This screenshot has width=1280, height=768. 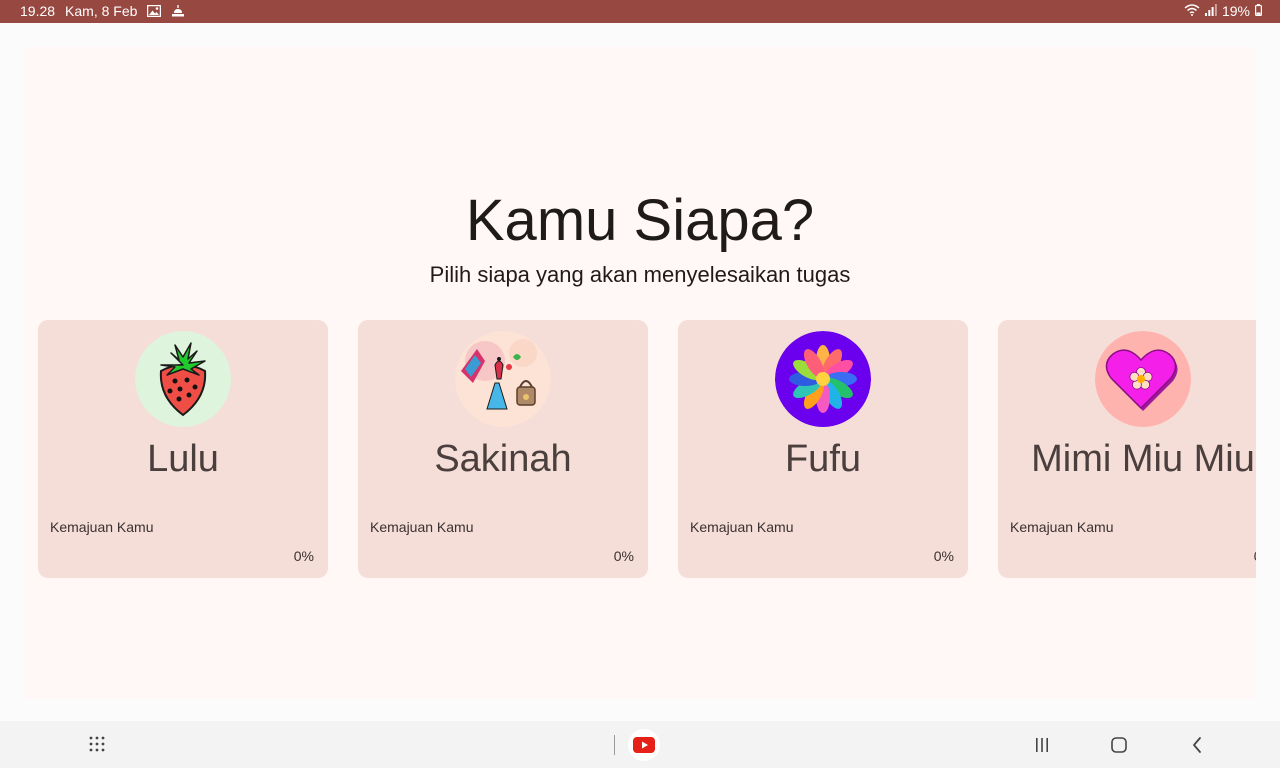 I want to click on fashion-avatar-icon, so click(x=503, y=379).